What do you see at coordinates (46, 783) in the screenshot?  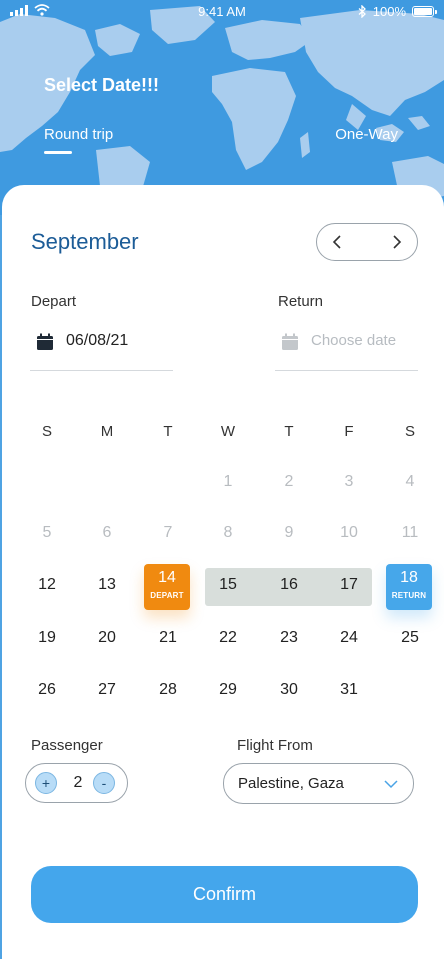 I see `increment-button: +` at bounding box center [46, 783].